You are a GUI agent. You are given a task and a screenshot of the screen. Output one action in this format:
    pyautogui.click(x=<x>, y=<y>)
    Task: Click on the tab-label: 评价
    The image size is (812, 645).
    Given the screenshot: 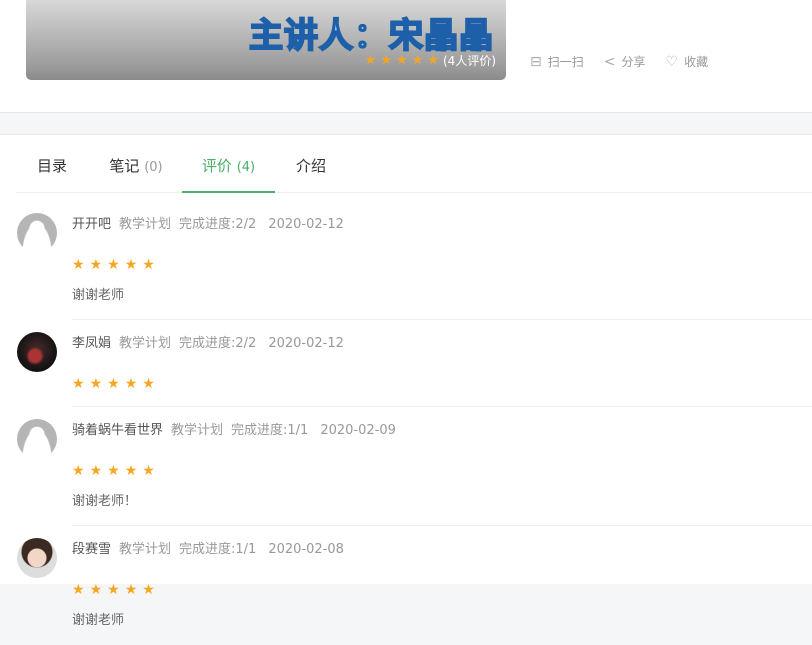 What is the action you would take?
    pyautogui.click(x=216, y=166)
    